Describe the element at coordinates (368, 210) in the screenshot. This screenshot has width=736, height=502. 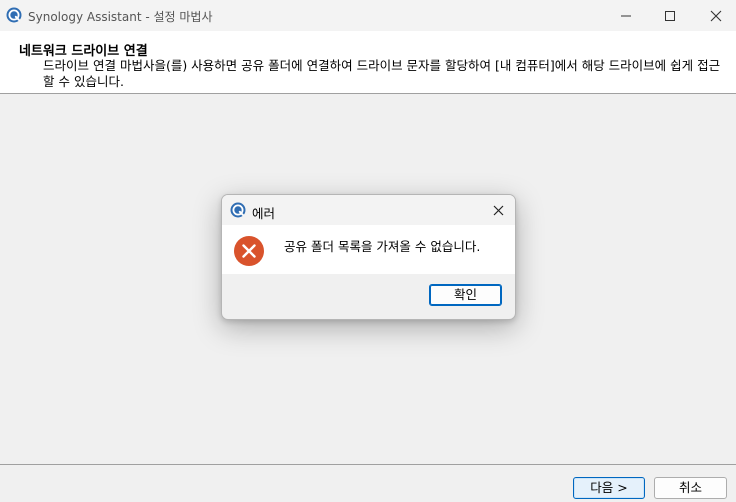
I see `dialog-titlebar: 에러` at that location.